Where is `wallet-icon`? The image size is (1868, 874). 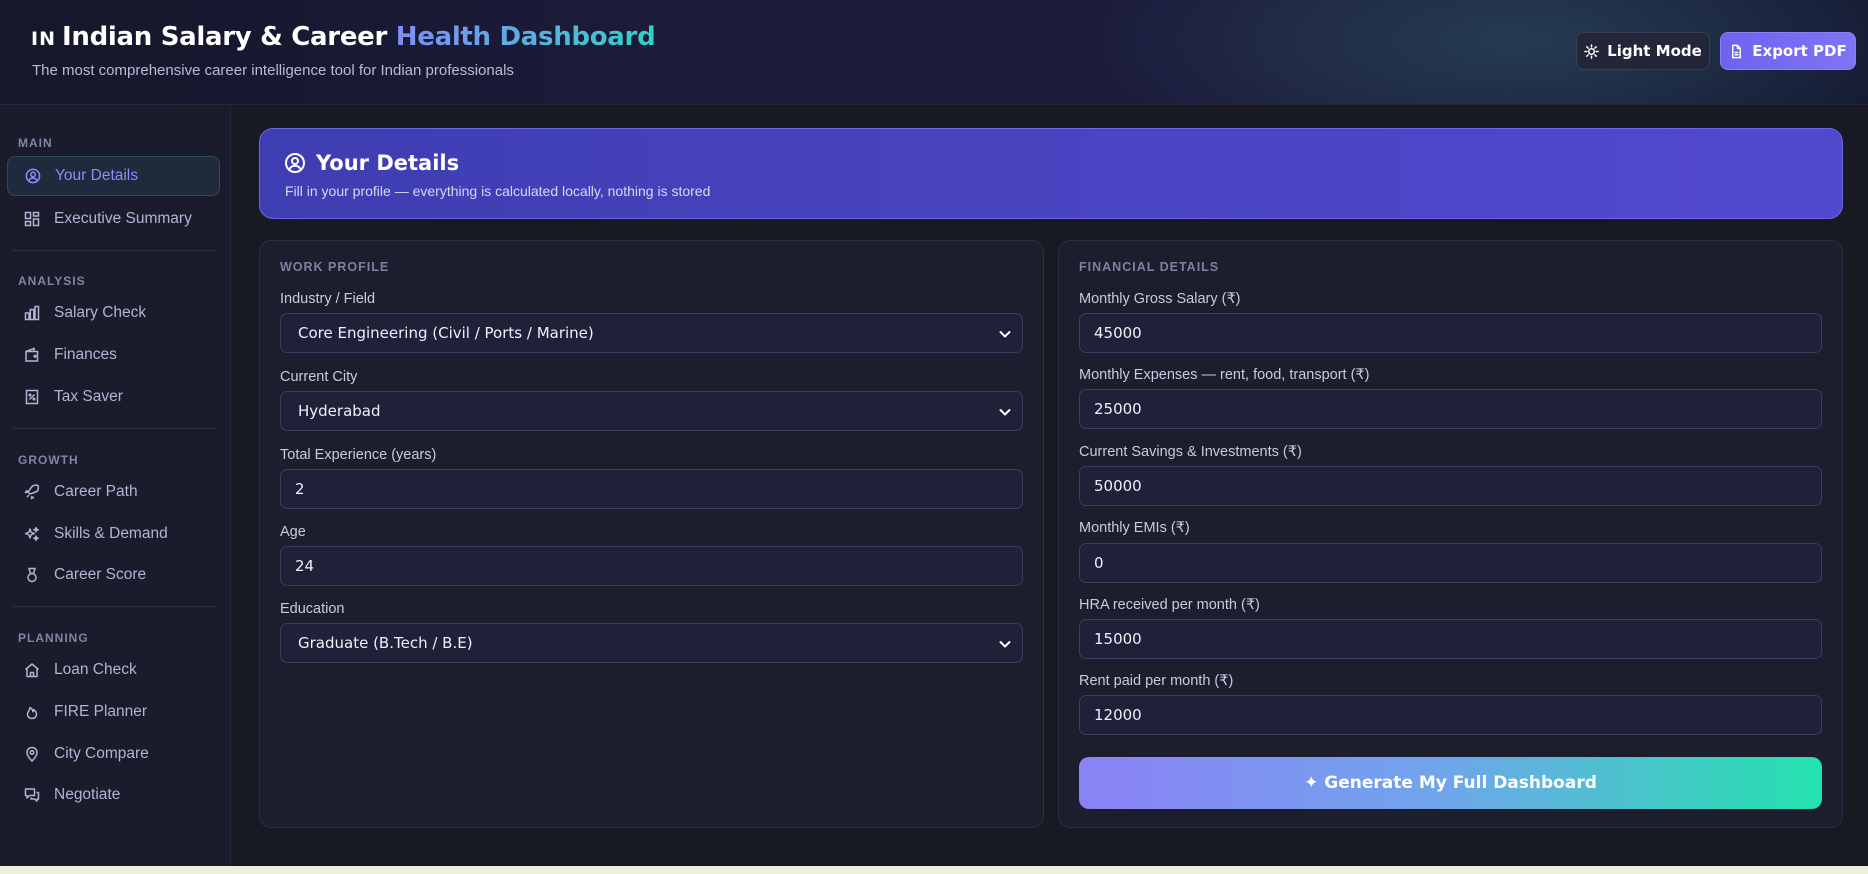 wallet-icon is located at coordinates (32, 354).